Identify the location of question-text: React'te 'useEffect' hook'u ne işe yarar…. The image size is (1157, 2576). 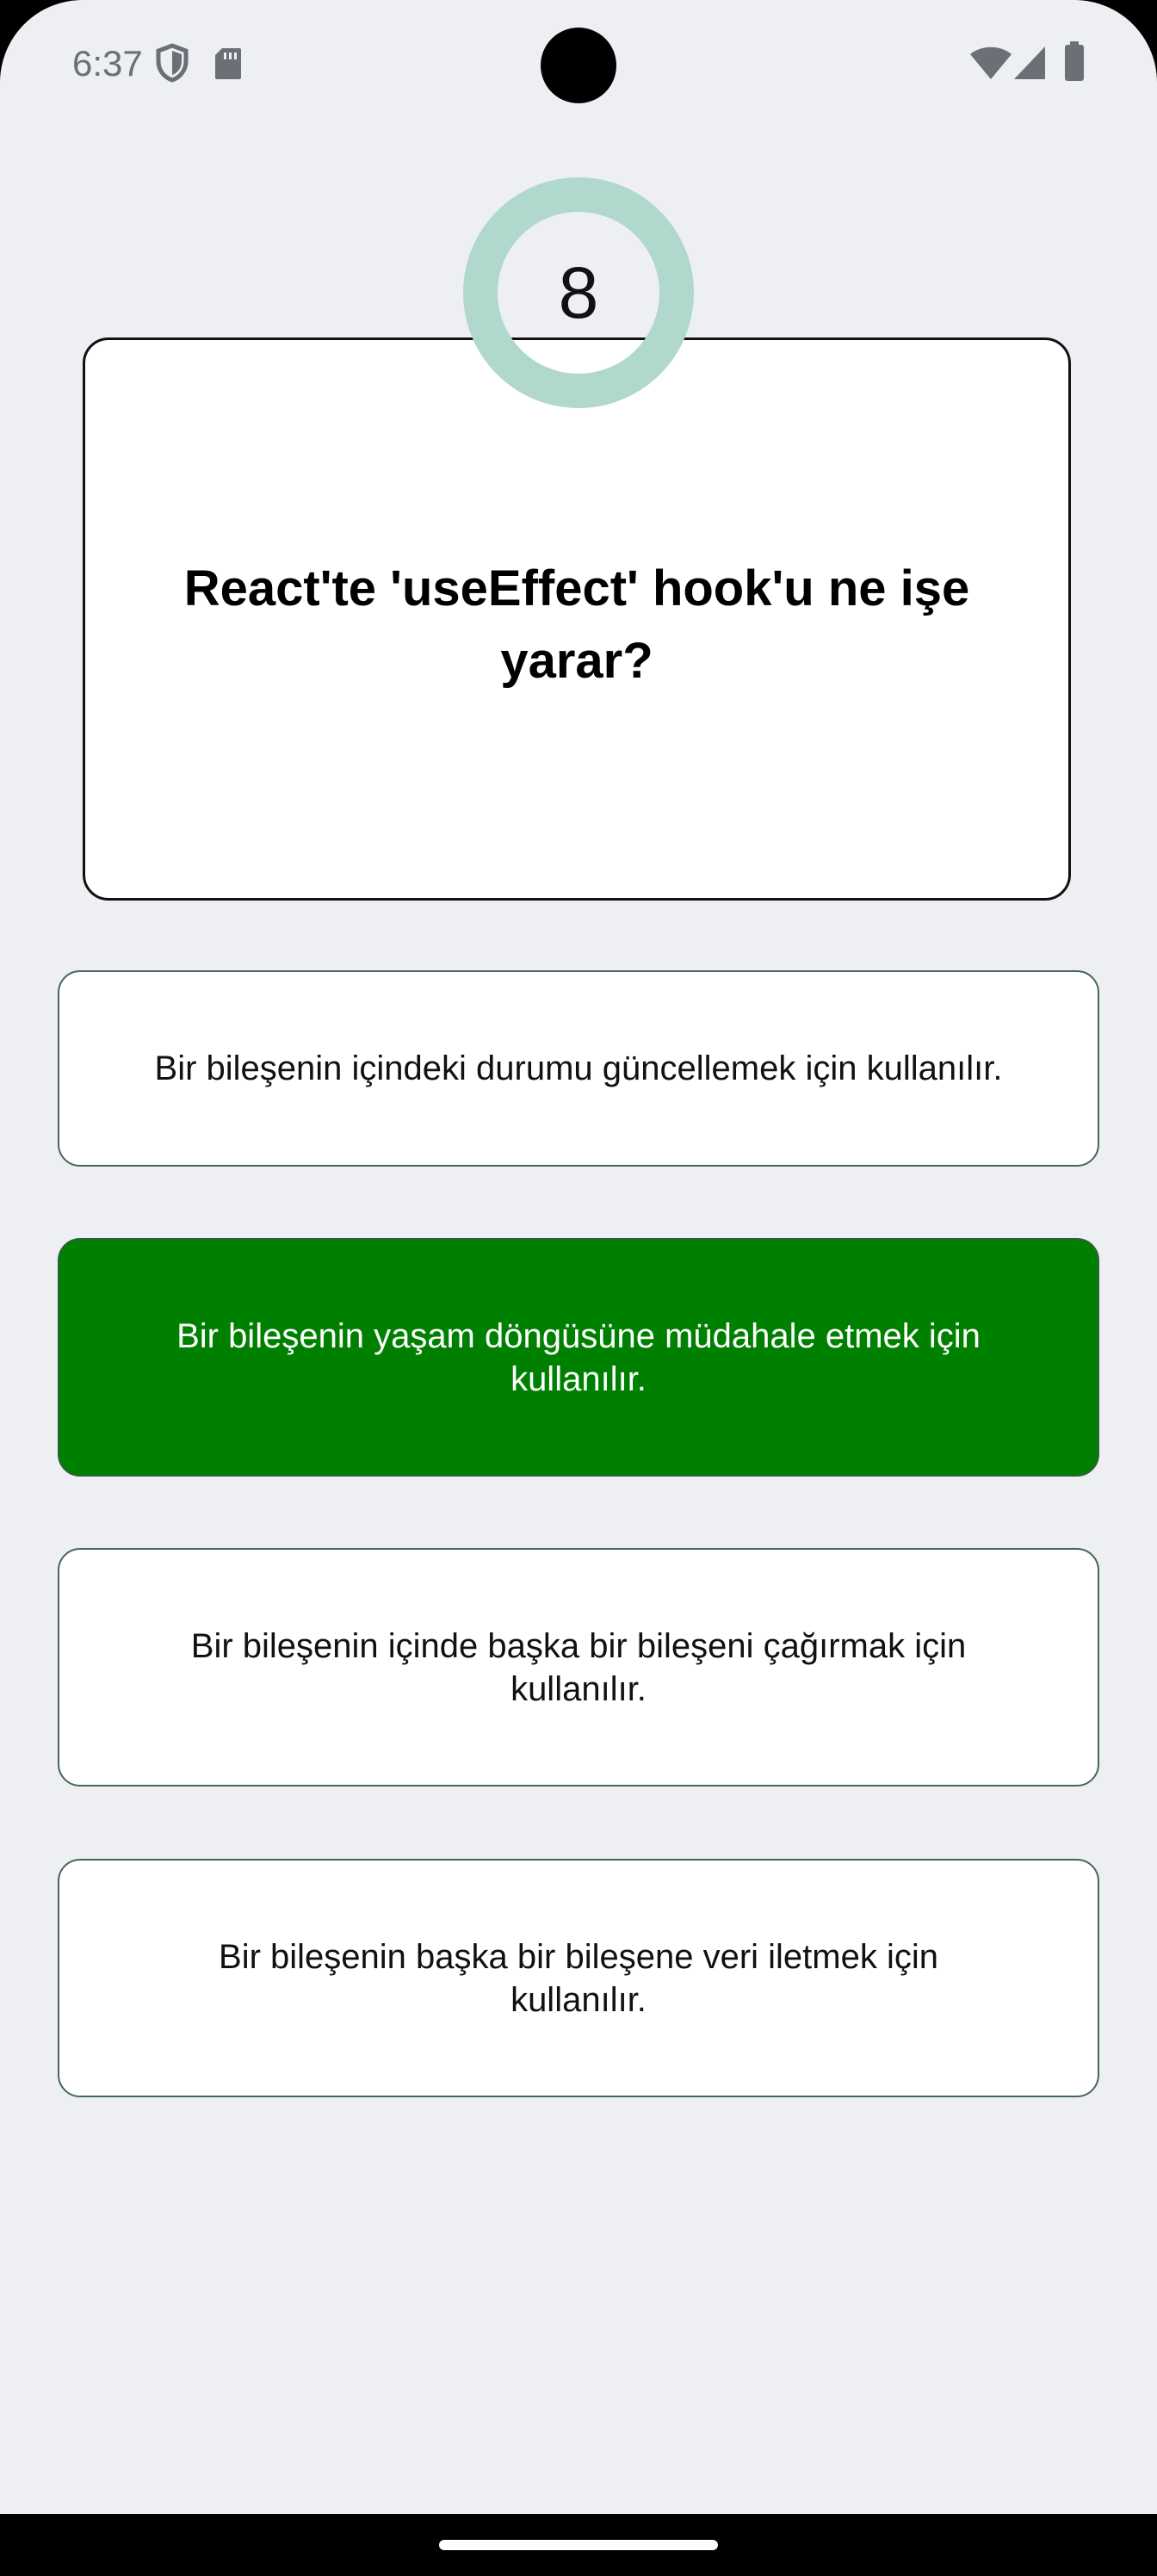
(577, 625).